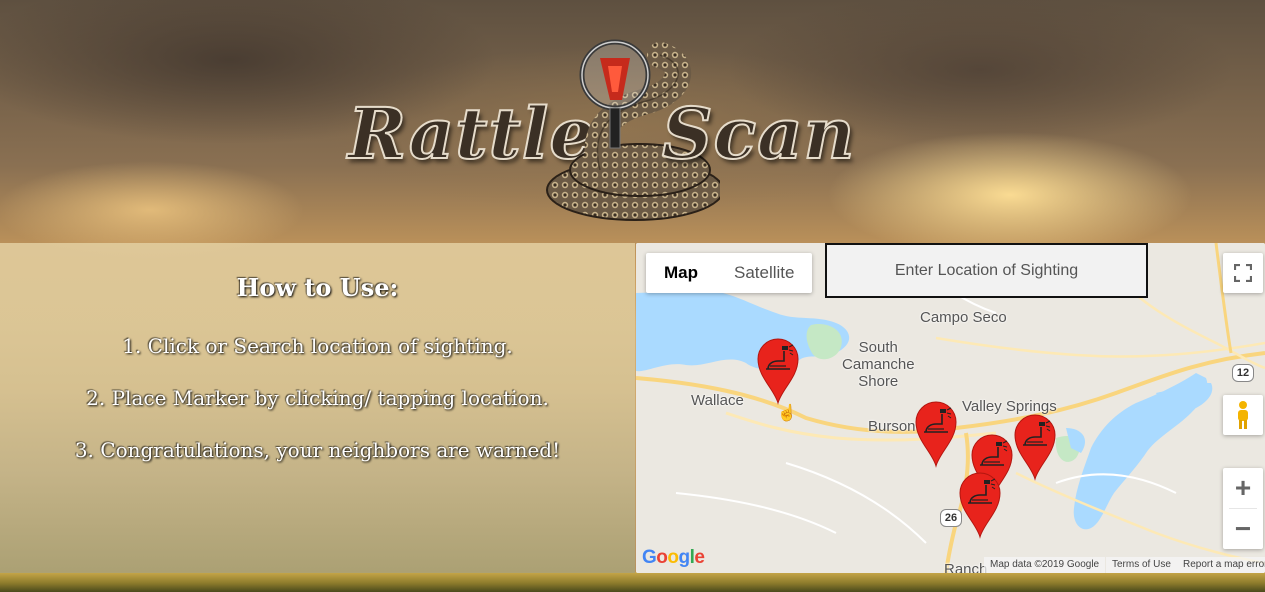 Image resolution: width=1265 pixels, height=592 pixels. I want to click on location-search-input, so click(986, 270).